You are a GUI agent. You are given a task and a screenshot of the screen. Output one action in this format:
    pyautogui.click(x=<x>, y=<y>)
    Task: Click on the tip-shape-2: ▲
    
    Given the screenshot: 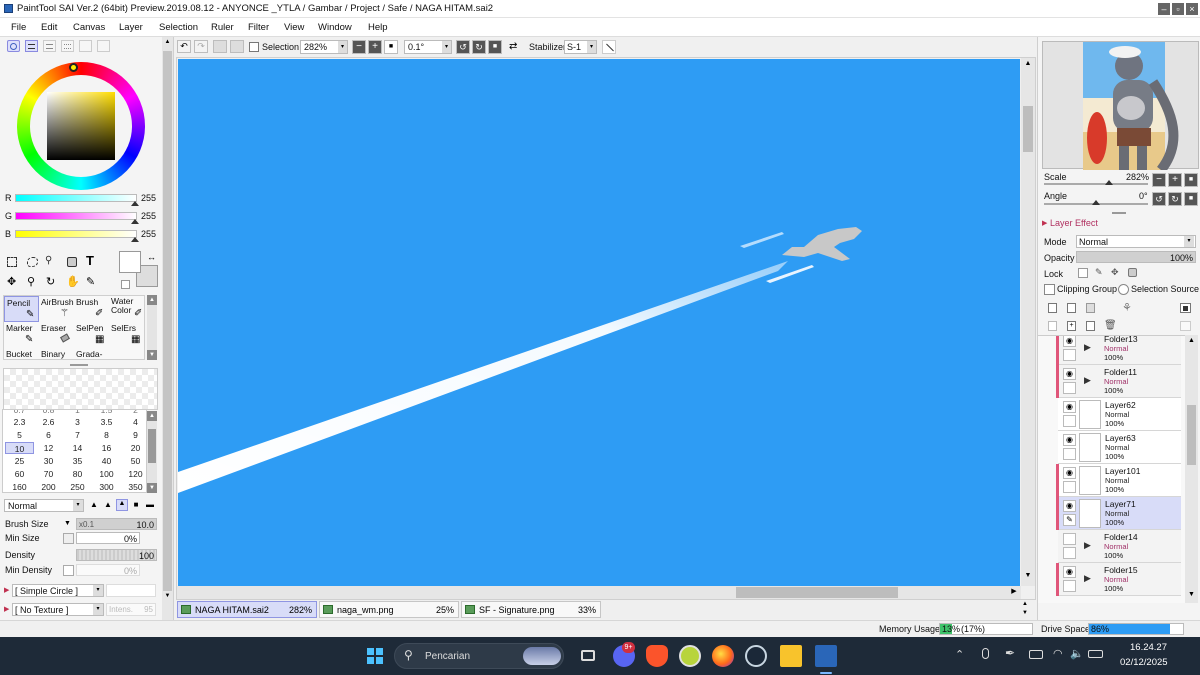 What is the action you would take?
    pyautogui.click(x=108, y=506)
    